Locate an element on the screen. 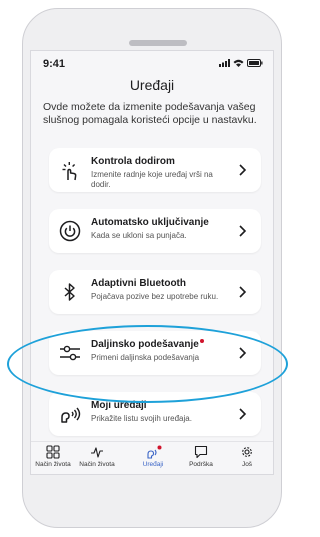  wifi-icon is located at coordinates (238, 63).